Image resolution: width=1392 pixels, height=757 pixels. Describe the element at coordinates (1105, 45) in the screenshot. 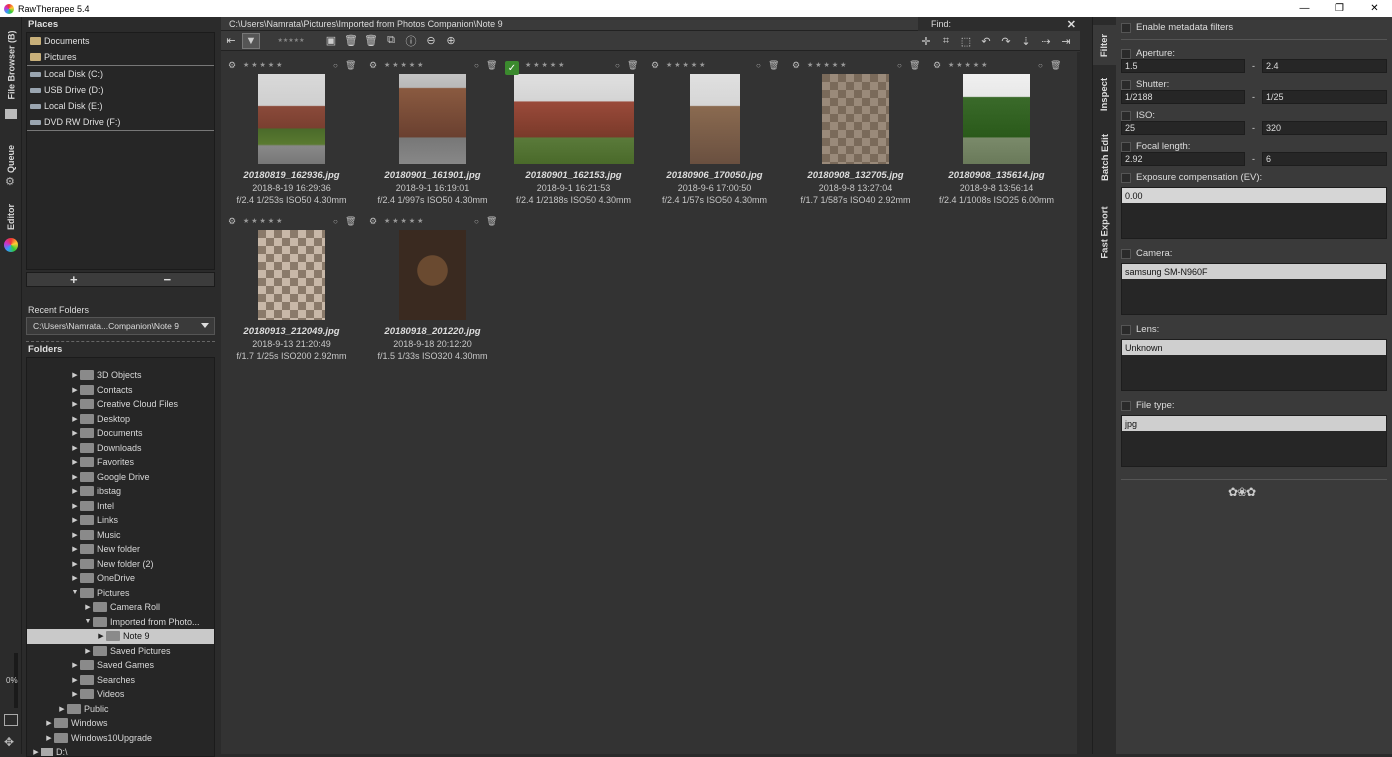

I see `tab-filter: Filter` at that location.